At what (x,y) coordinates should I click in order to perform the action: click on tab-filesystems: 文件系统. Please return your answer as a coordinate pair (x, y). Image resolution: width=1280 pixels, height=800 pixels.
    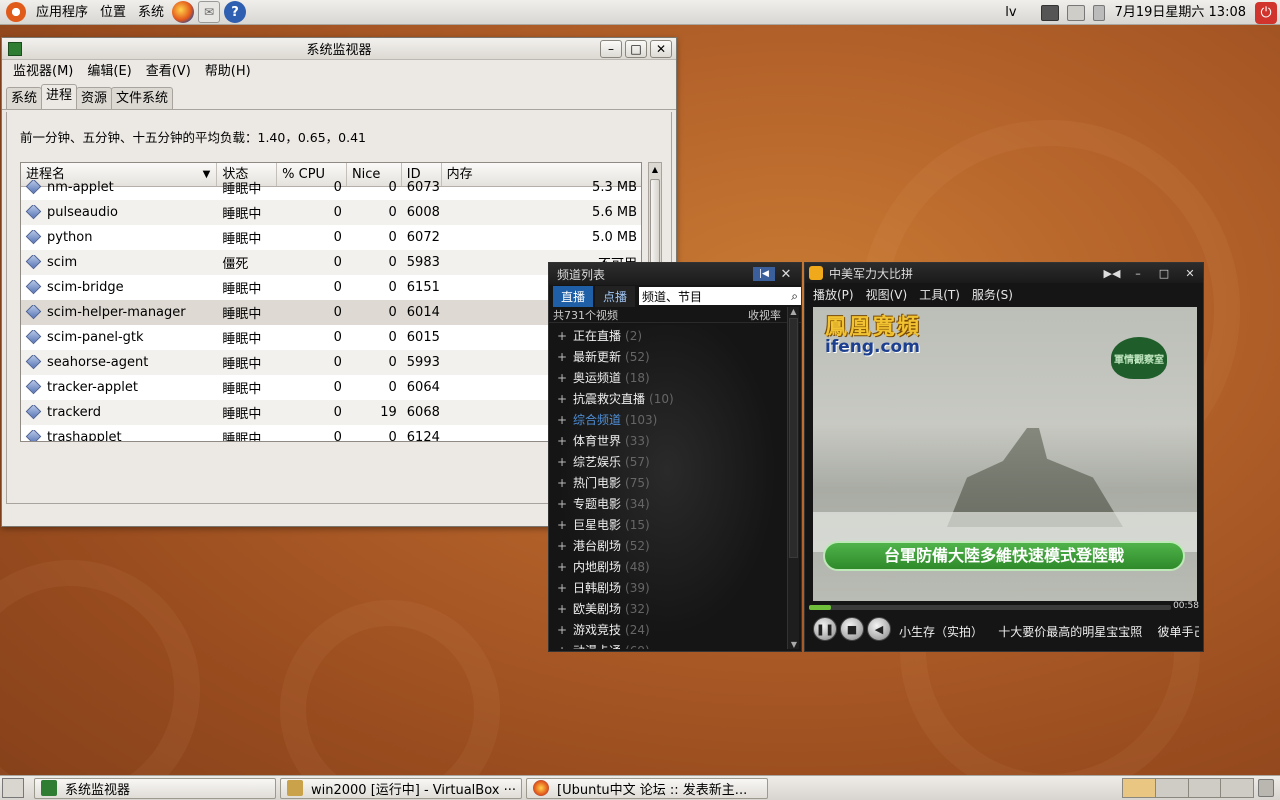
    Looking at the image, I should click on (142, 98).